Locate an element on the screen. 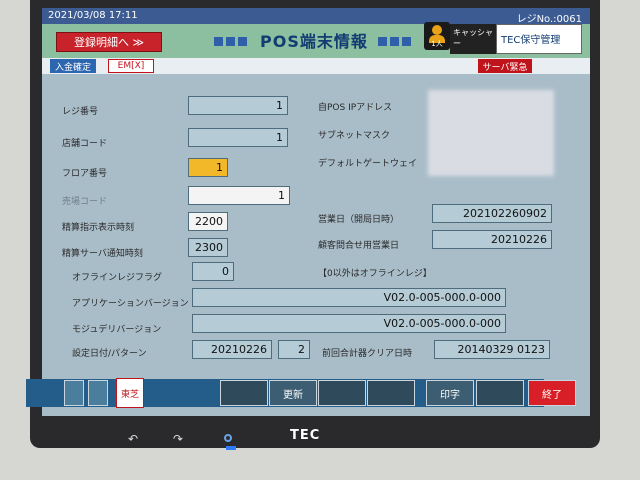  floor-number-field: 1 is located at coordinates (208, 167).